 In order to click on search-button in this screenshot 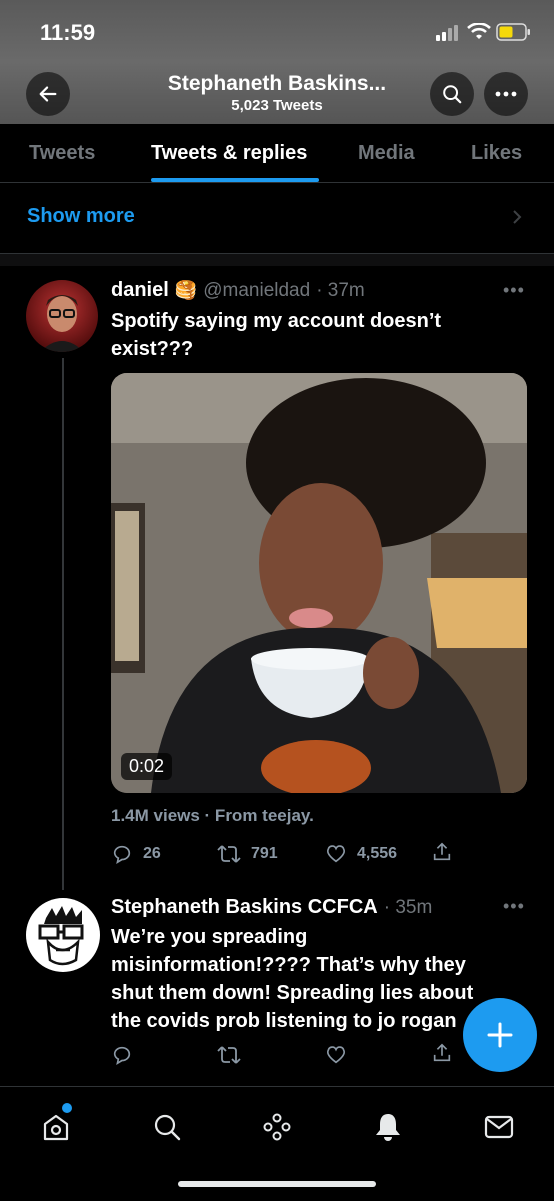, I will do `click(452, 94)`.